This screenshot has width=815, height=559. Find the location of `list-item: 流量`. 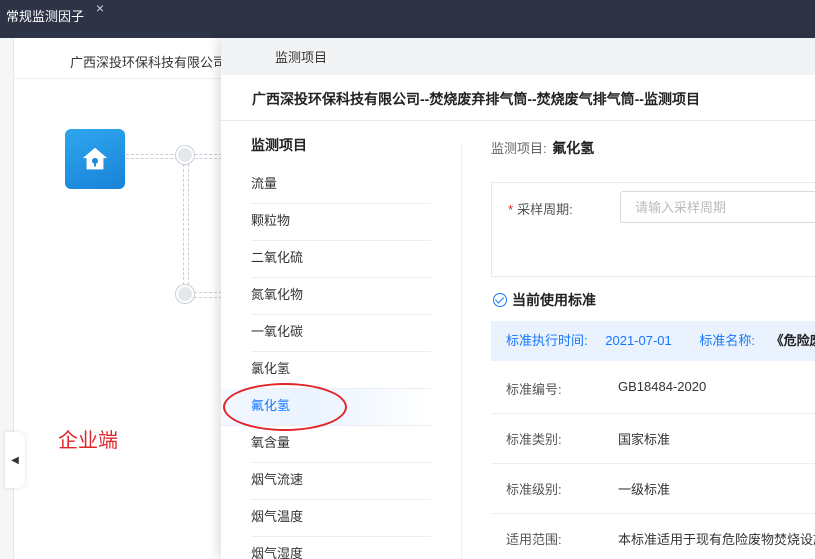

list-item: 流量 is located at coordinates (341, 185).